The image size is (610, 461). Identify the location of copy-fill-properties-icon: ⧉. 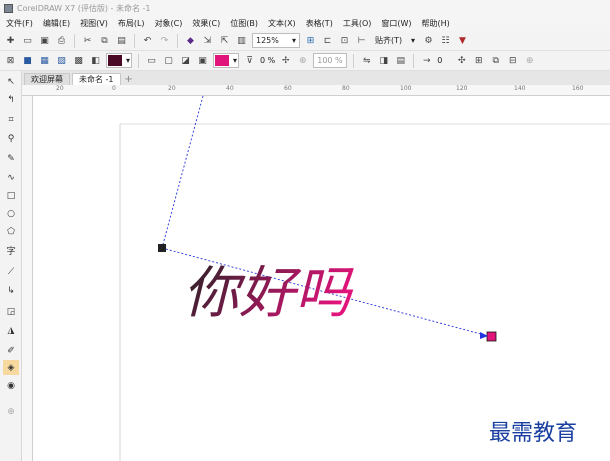
(495, 60).